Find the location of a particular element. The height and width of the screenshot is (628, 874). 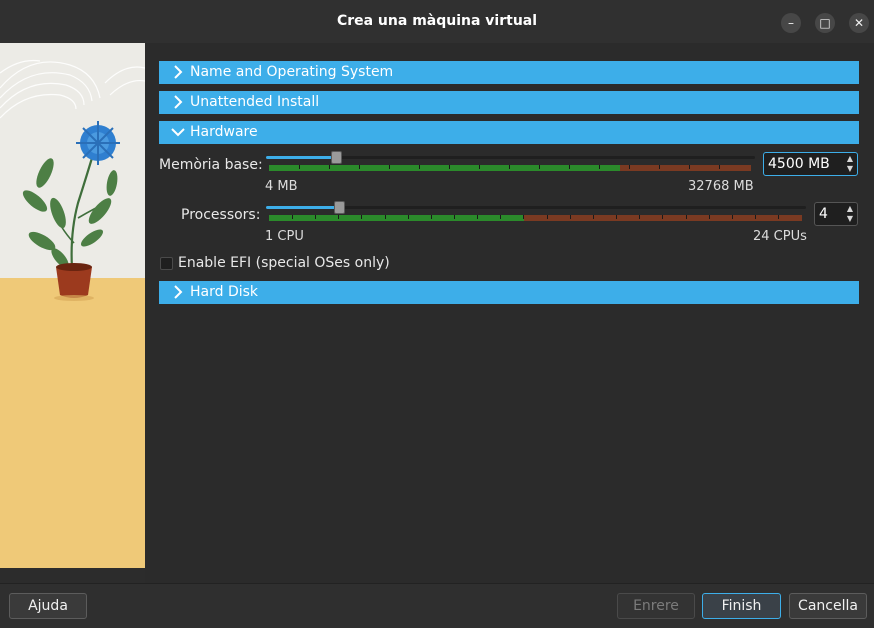

minimize-button: – is located at coordinates (791, 23).